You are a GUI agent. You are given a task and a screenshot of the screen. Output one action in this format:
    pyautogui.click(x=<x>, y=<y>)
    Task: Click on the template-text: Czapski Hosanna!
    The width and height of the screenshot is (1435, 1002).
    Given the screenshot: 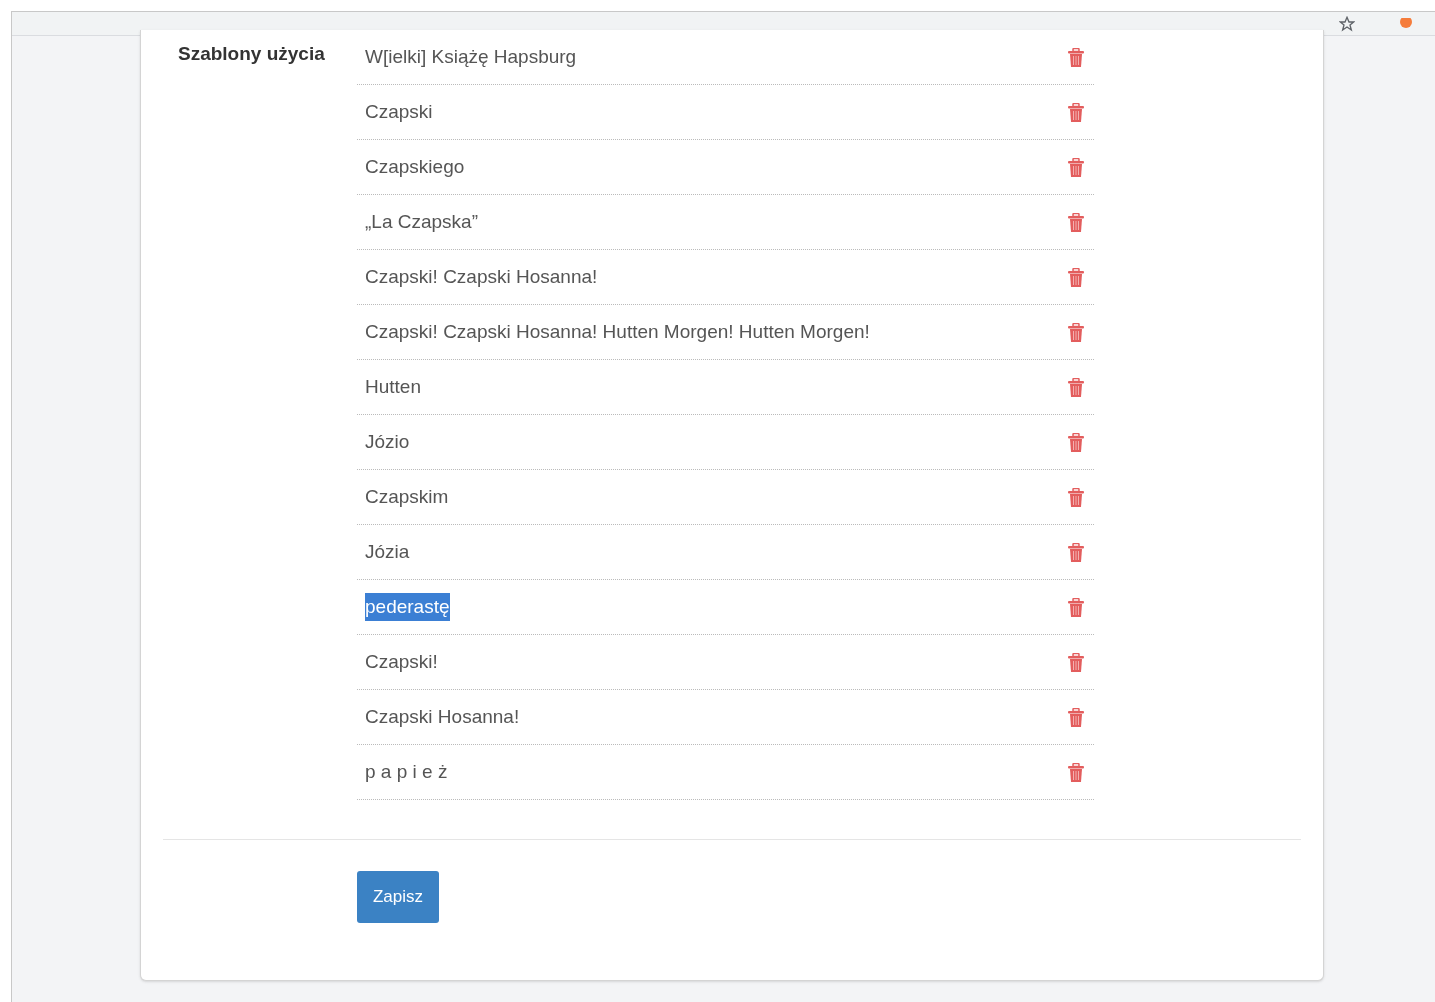 What is the action you would take?
    pyautogui.click(x=442, y=716)
    